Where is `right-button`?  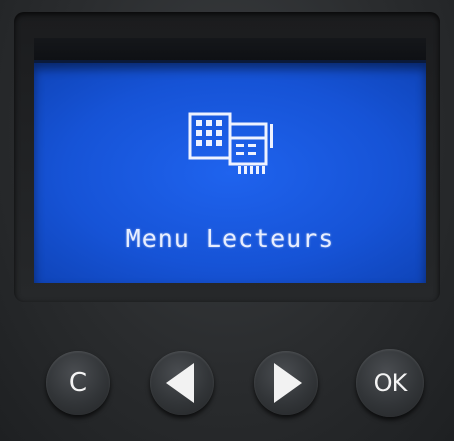
right-button is located at coordinates (286, 383).